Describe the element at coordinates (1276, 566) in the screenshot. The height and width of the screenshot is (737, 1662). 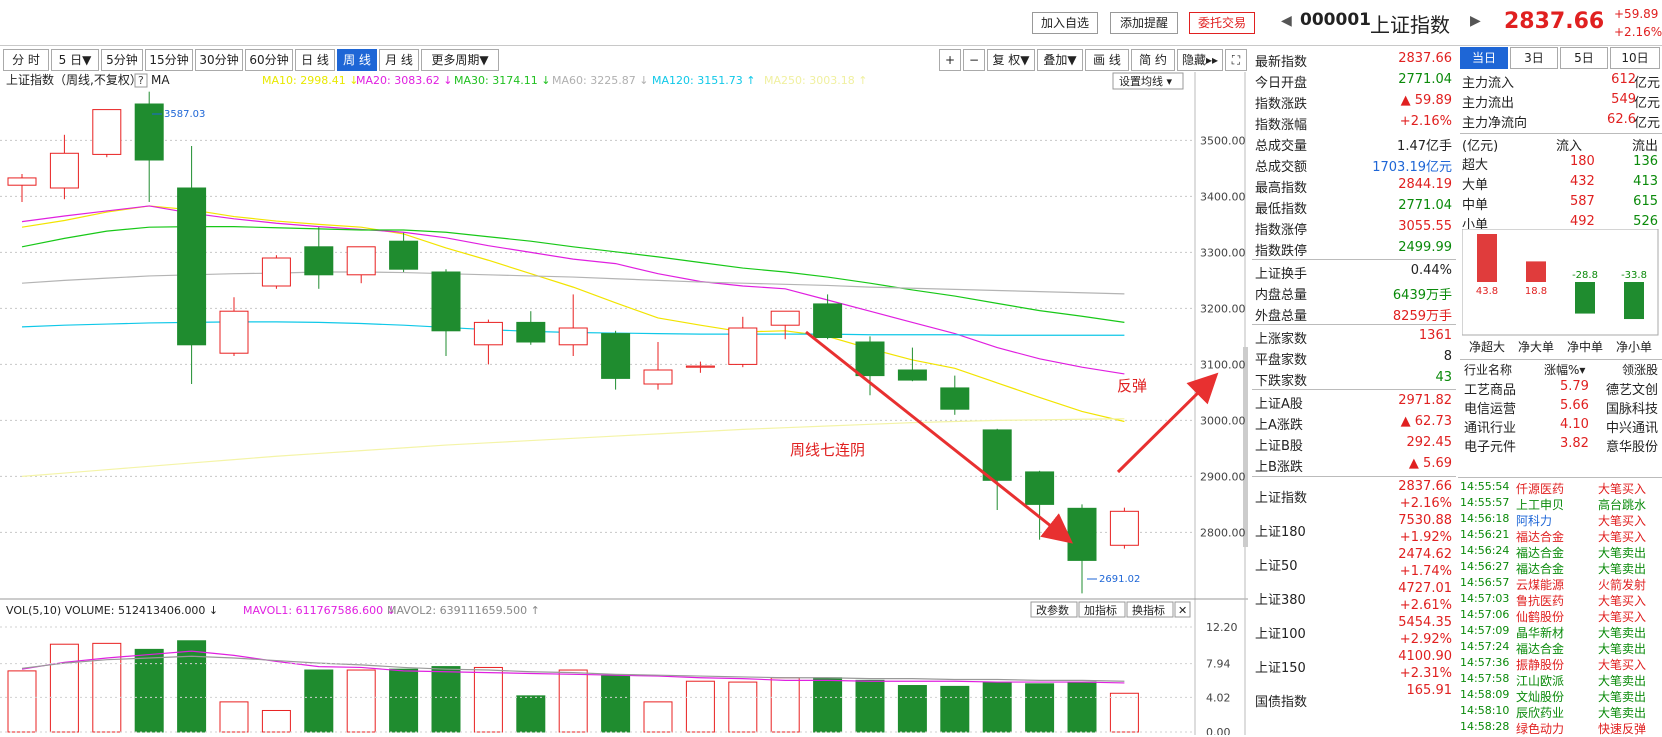
I see `index-row-name: 上证50` at that location.